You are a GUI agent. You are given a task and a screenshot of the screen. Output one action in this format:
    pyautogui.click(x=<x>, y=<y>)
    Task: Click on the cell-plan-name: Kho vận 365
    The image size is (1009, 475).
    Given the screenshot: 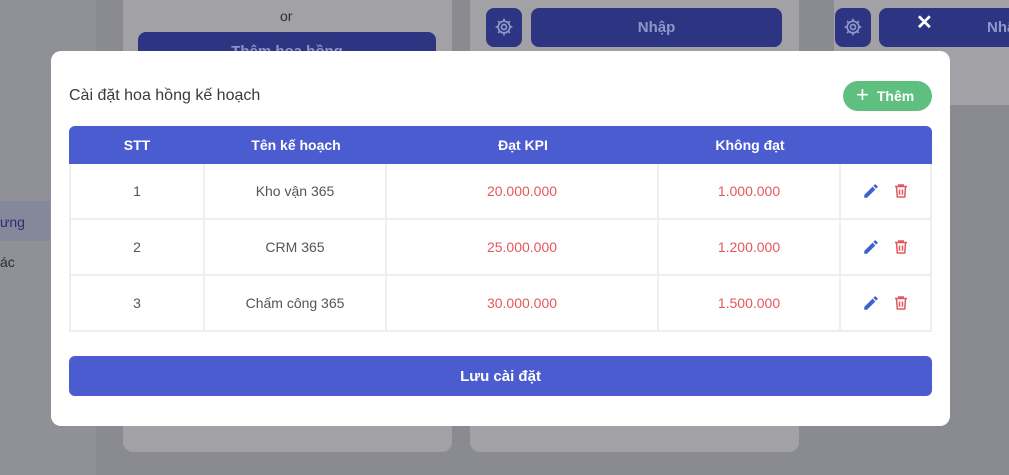 What is the action you would take?
    pyautogui.click(x=296, y=192)
    